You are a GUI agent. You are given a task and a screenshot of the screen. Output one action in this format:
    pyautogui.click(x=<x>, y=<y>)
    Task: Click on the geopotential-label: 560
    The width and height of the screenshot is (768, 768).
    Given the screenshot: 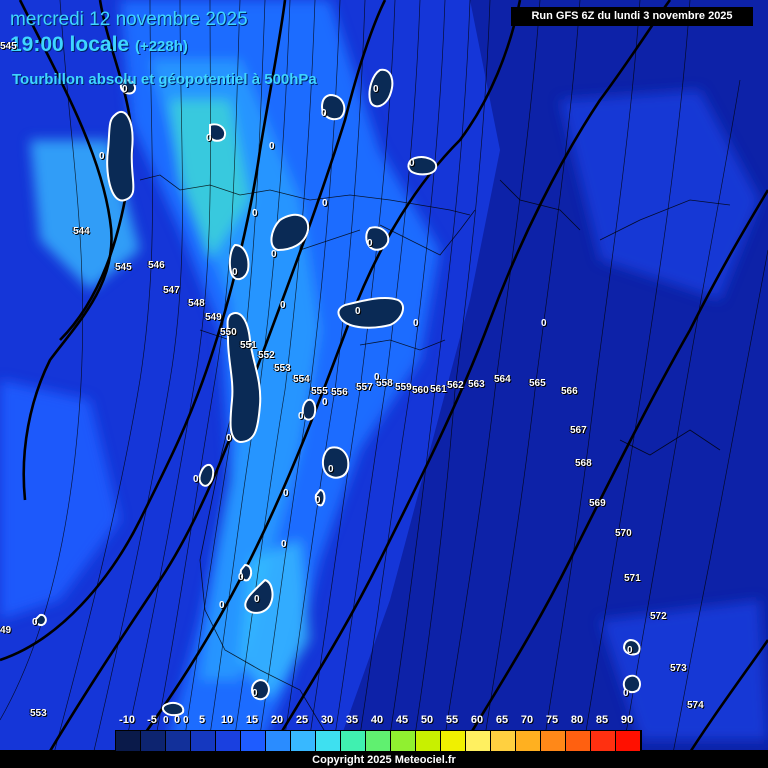 What is the action you would take?
    pyautogui.click(x=420, y=390)
    